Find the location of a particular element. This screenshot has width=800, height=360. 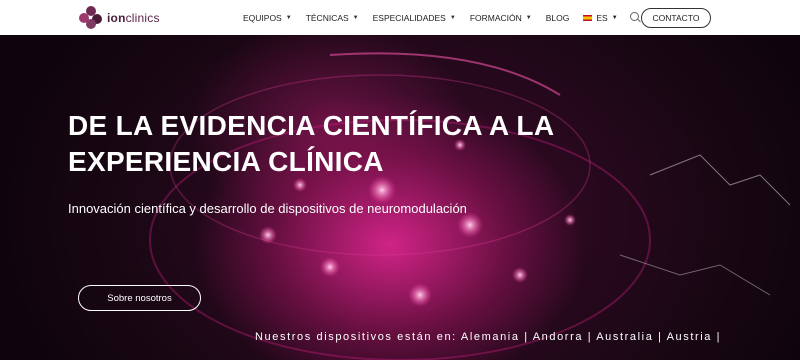

language-selector: ES ▼ is located at coordinates (600, 17).